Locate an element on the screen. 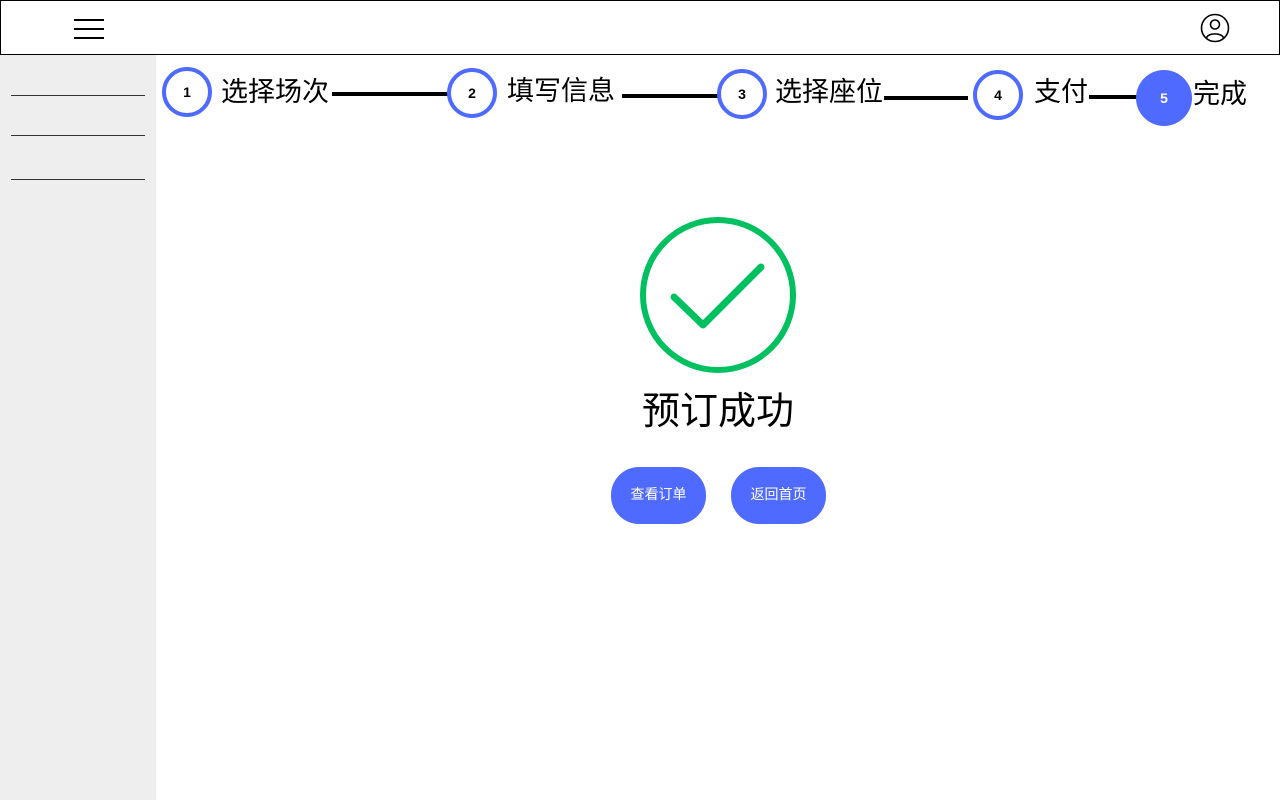 The height and width of the screenshot is (800, 1280). success-title: 预订成功 is located at coordinates (717, 411).